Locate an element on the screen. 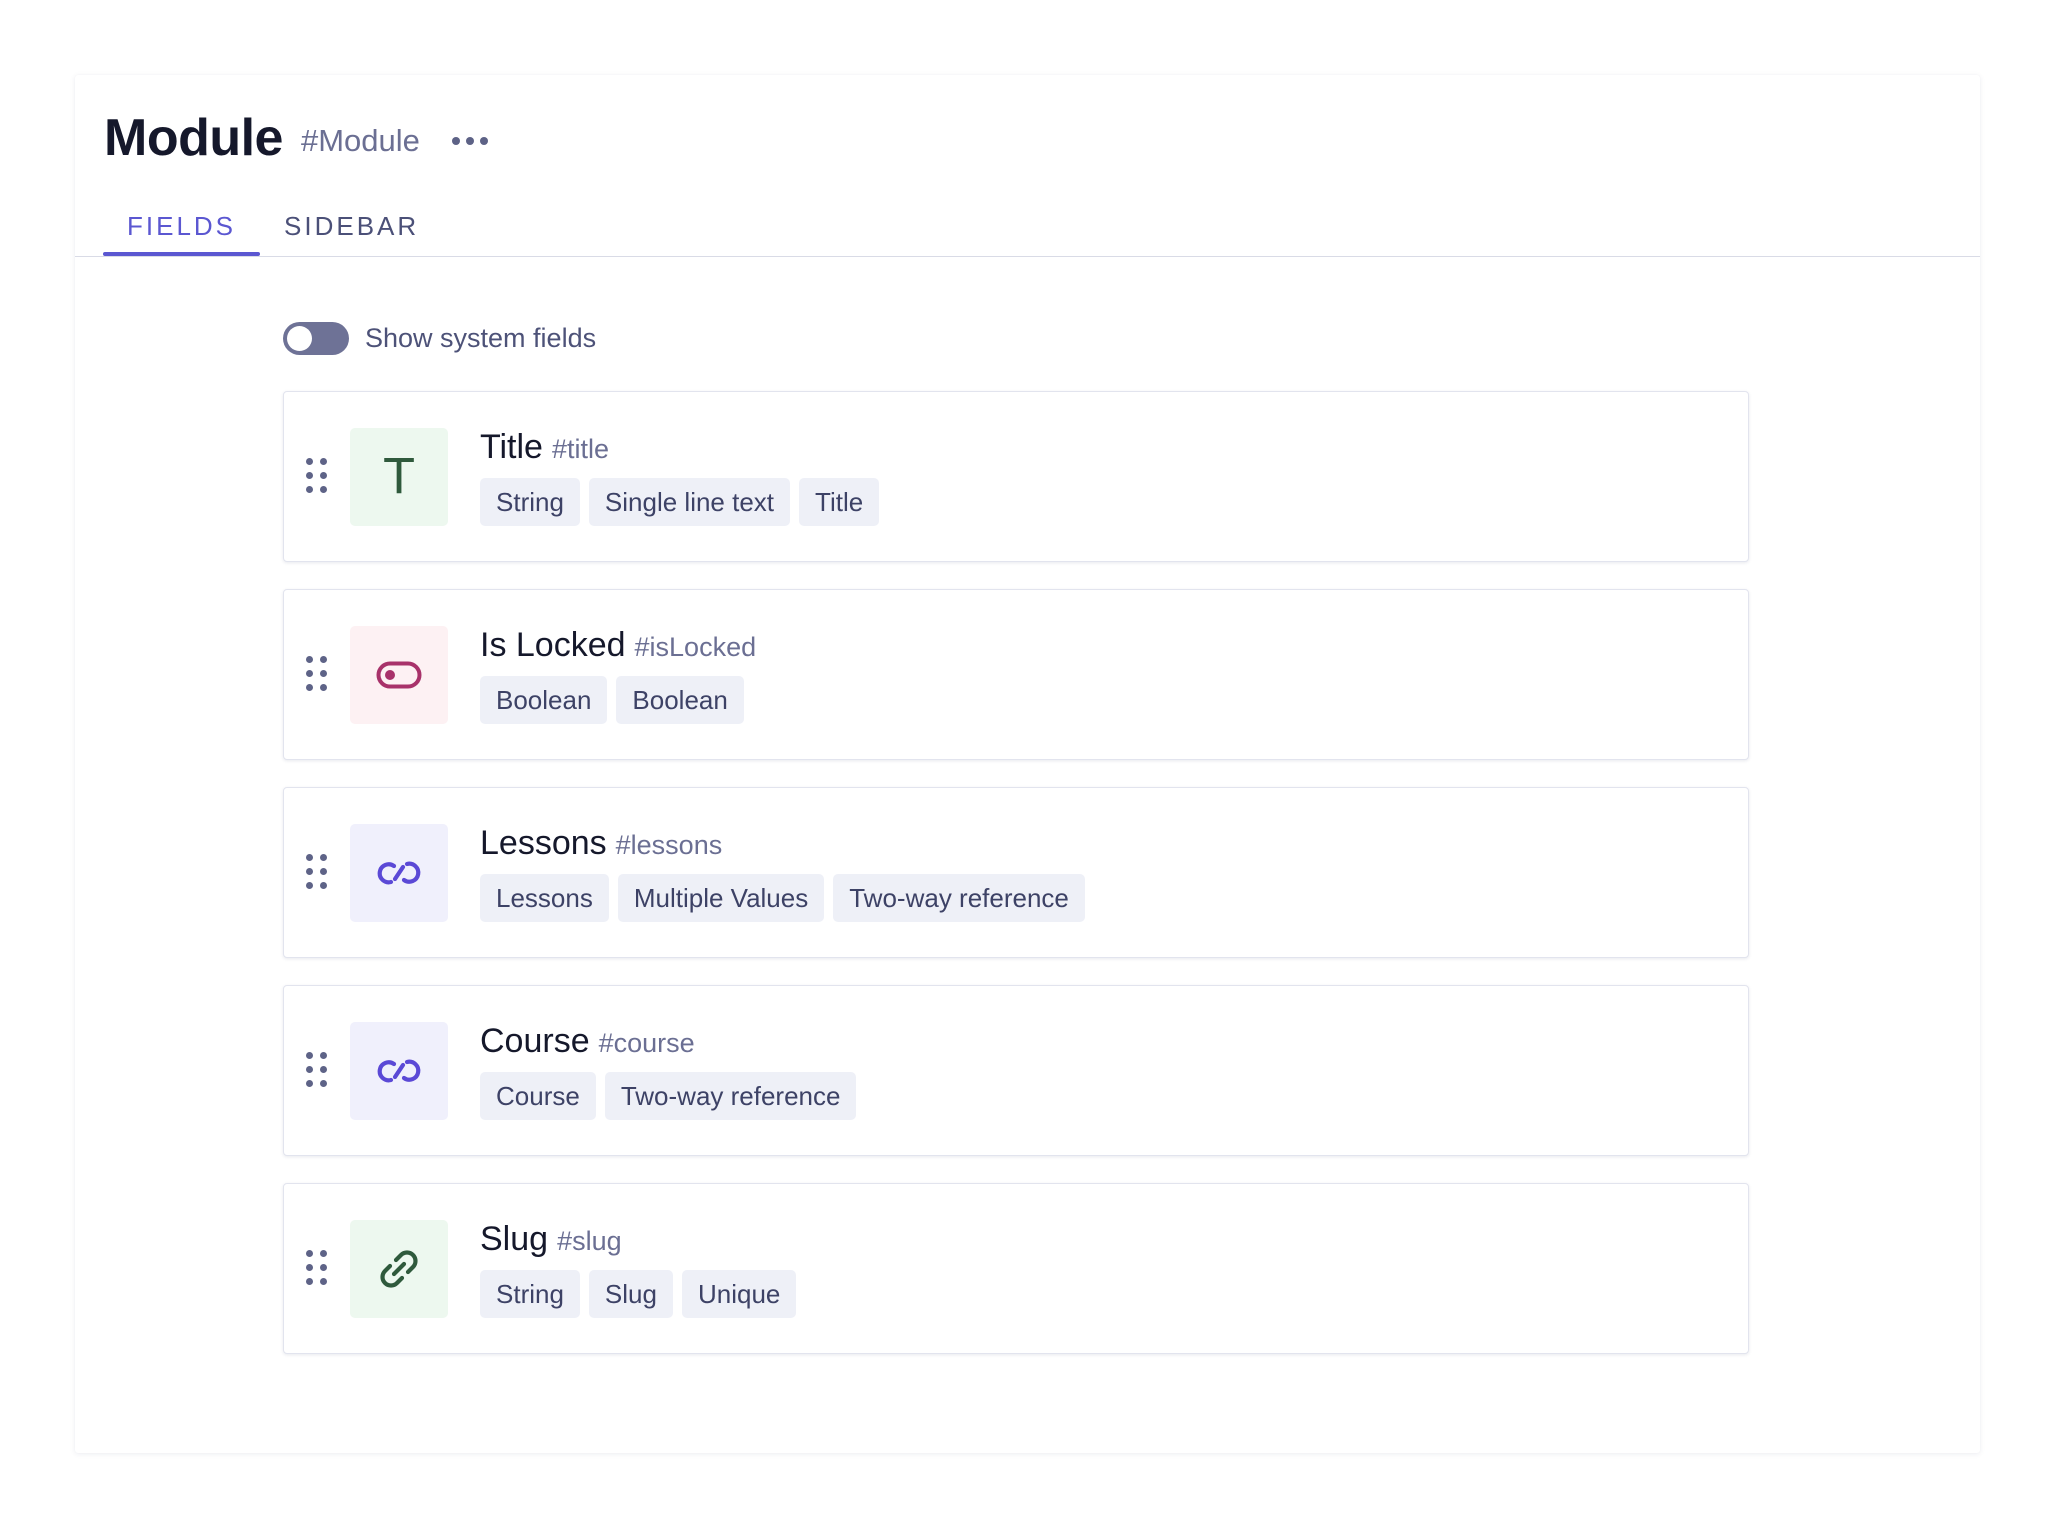 The width and height of the screenshot is (2048, 1523). field-tag: Course is located at coordinates (538, 1096).